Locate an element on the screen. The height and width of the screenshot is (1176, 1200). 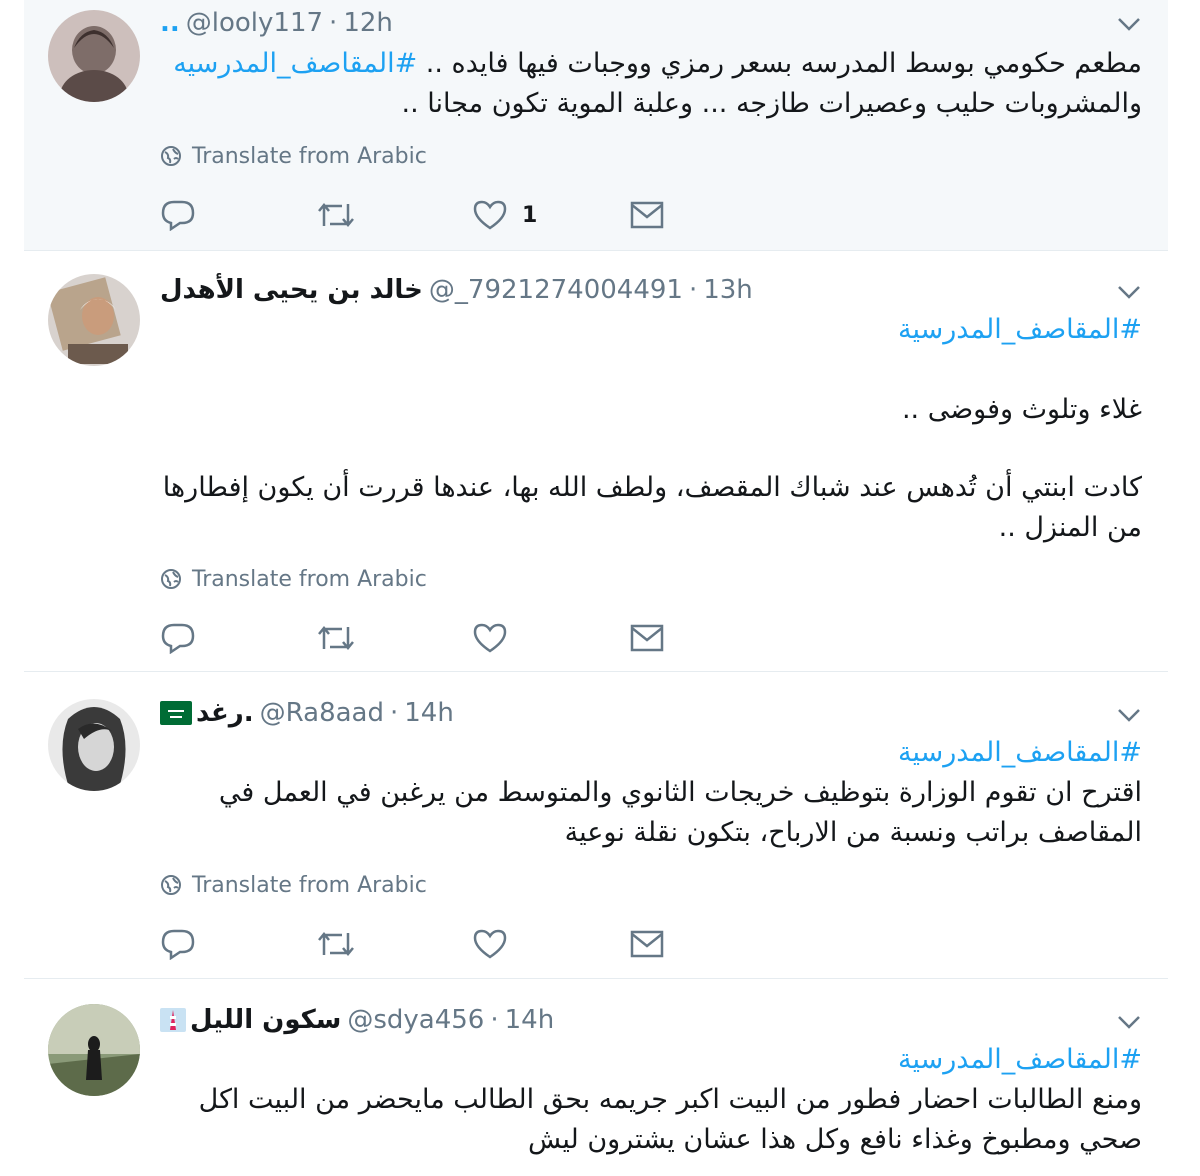
hashtag-link: #المقاصف_المدرسيه is located at coordinates (295, 63).